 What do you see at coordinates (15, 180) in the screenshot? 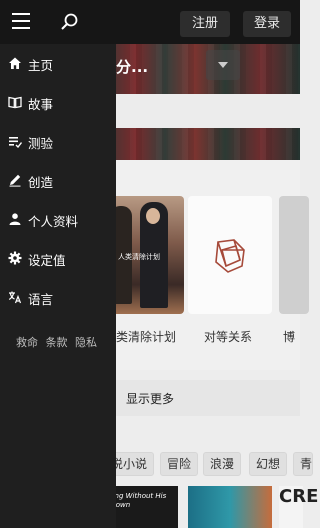
I see `pencil-icon` at bounding box center [15, 180].